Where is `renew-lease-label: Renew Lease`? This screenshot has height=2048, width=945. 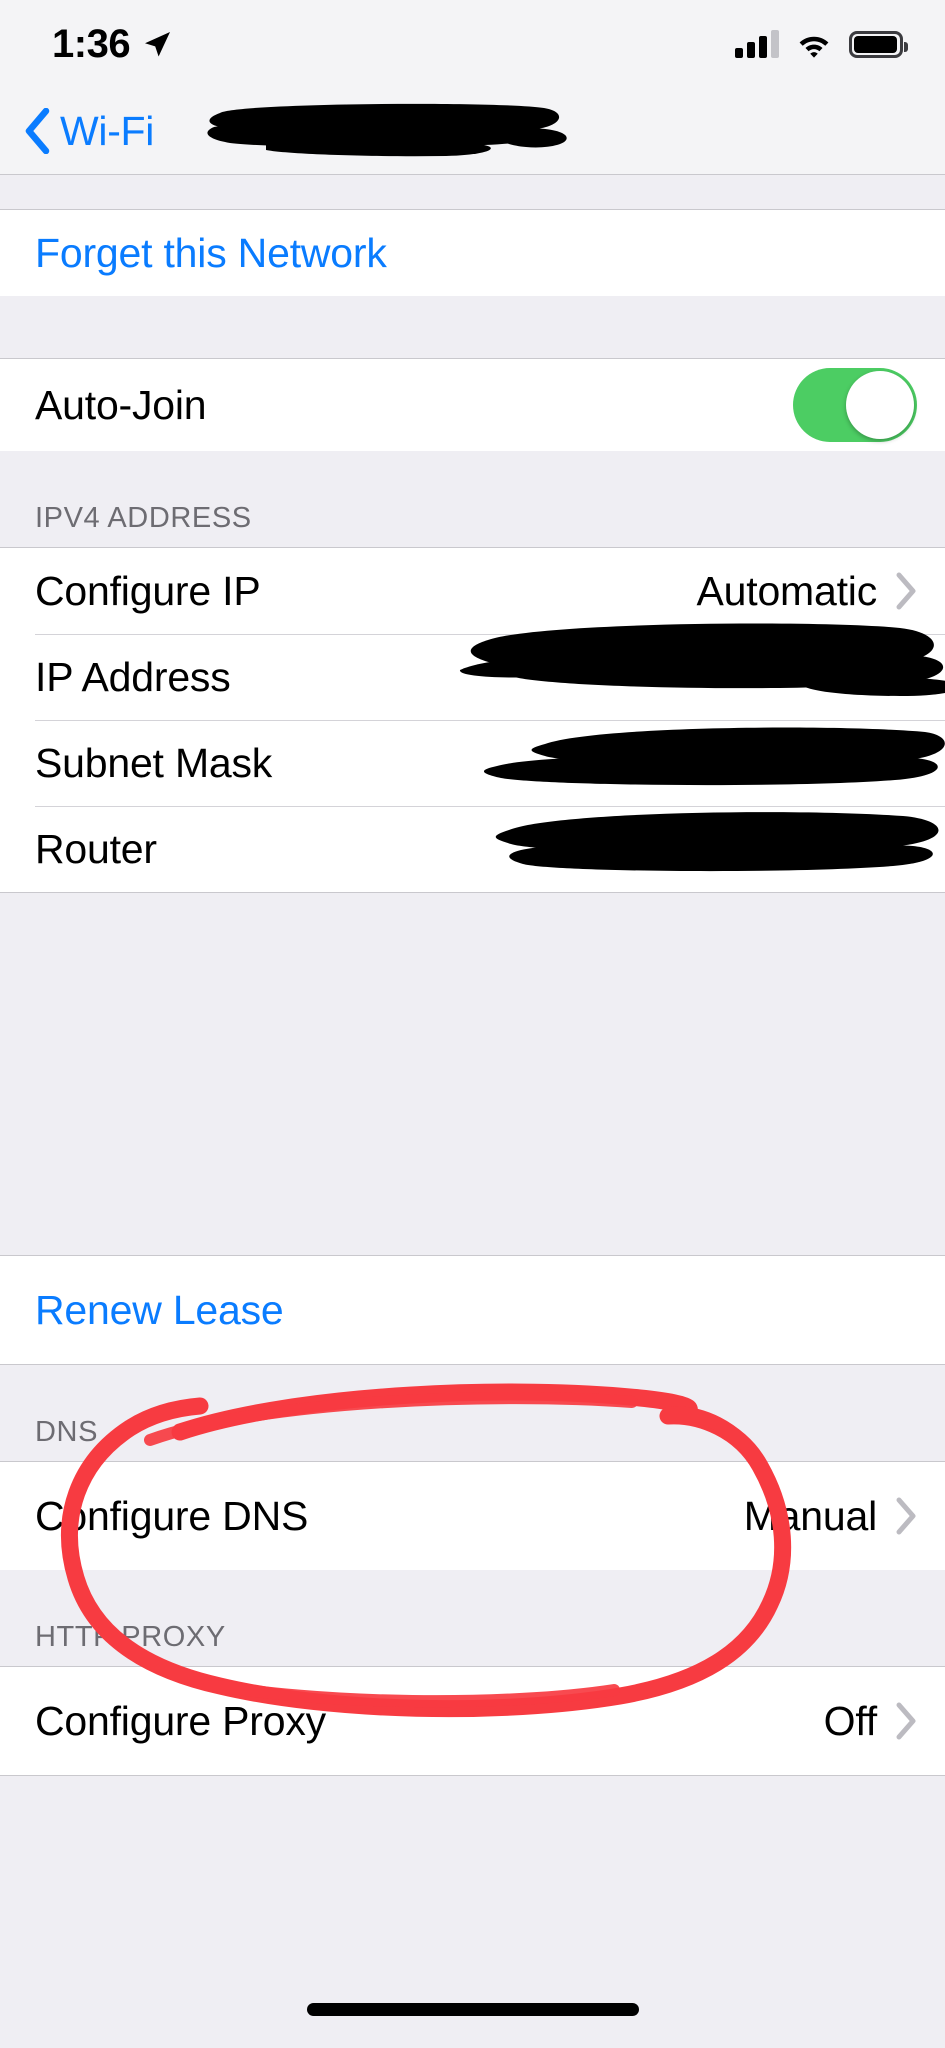 renew-lease-label: Renew Lease is located at coordinates (159, 1309).